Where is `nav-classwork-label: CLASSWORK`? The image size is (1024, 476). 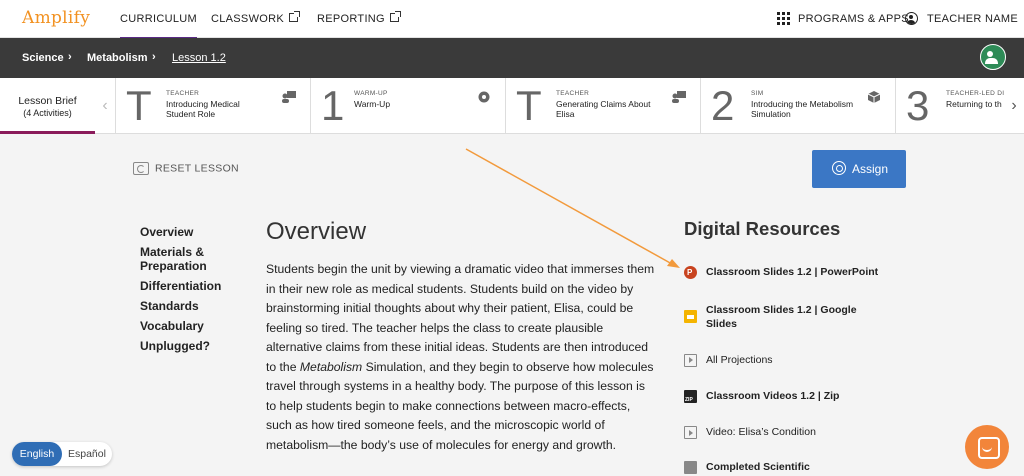
nav-classwork-label: CLASSWORK is located at coordinates (247, 19).